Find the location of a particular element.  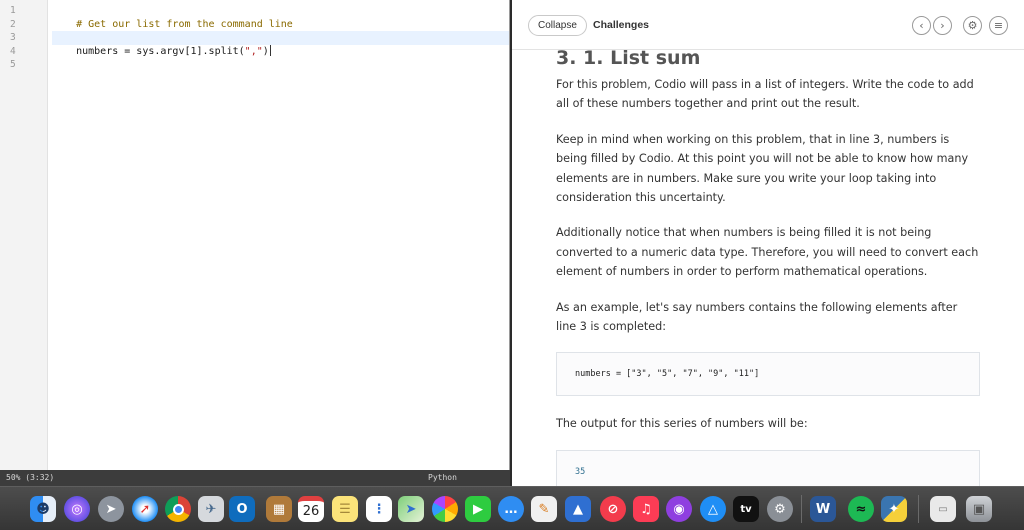

outlook-icon: O is located at coordinates (242, 509).